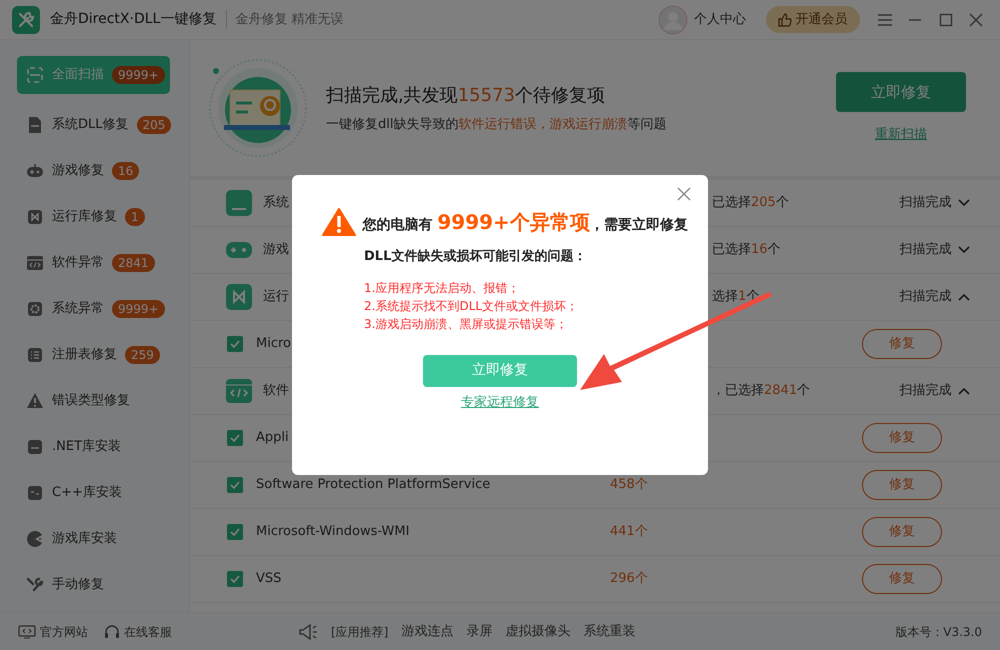 This screenshot has height=650, width=1000. I want to click on sidebar-item: 运行库修复 1, so click(94, 217).